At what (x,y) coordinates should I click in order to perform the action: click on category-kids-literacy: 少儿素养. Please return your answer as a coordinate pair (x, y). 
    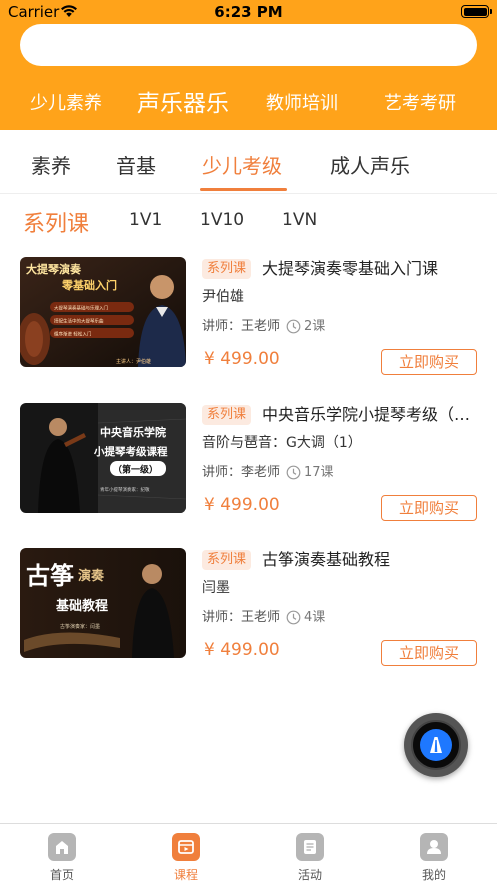
    Looking at the image, I should click on (66, 104).